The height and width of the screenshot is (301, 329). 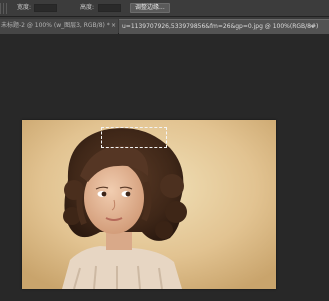 I want to click on height-label: 高度:, so click(x=87, y=7).